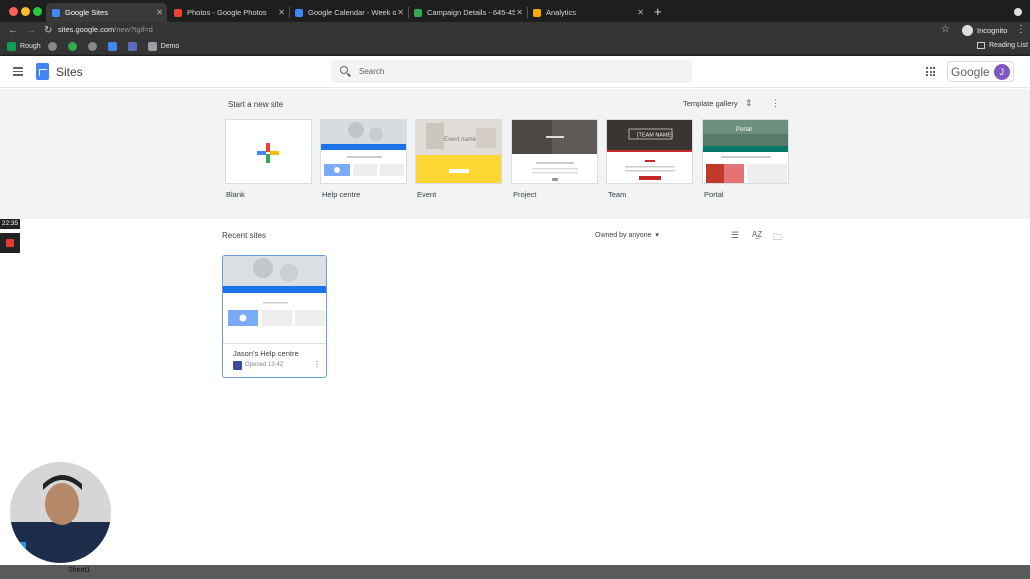 The image size is (1030, 579). What do you see at coordinates (237, 365) in the screenshot?
I see `sites-file-icon` at bounding box center [237, 365].